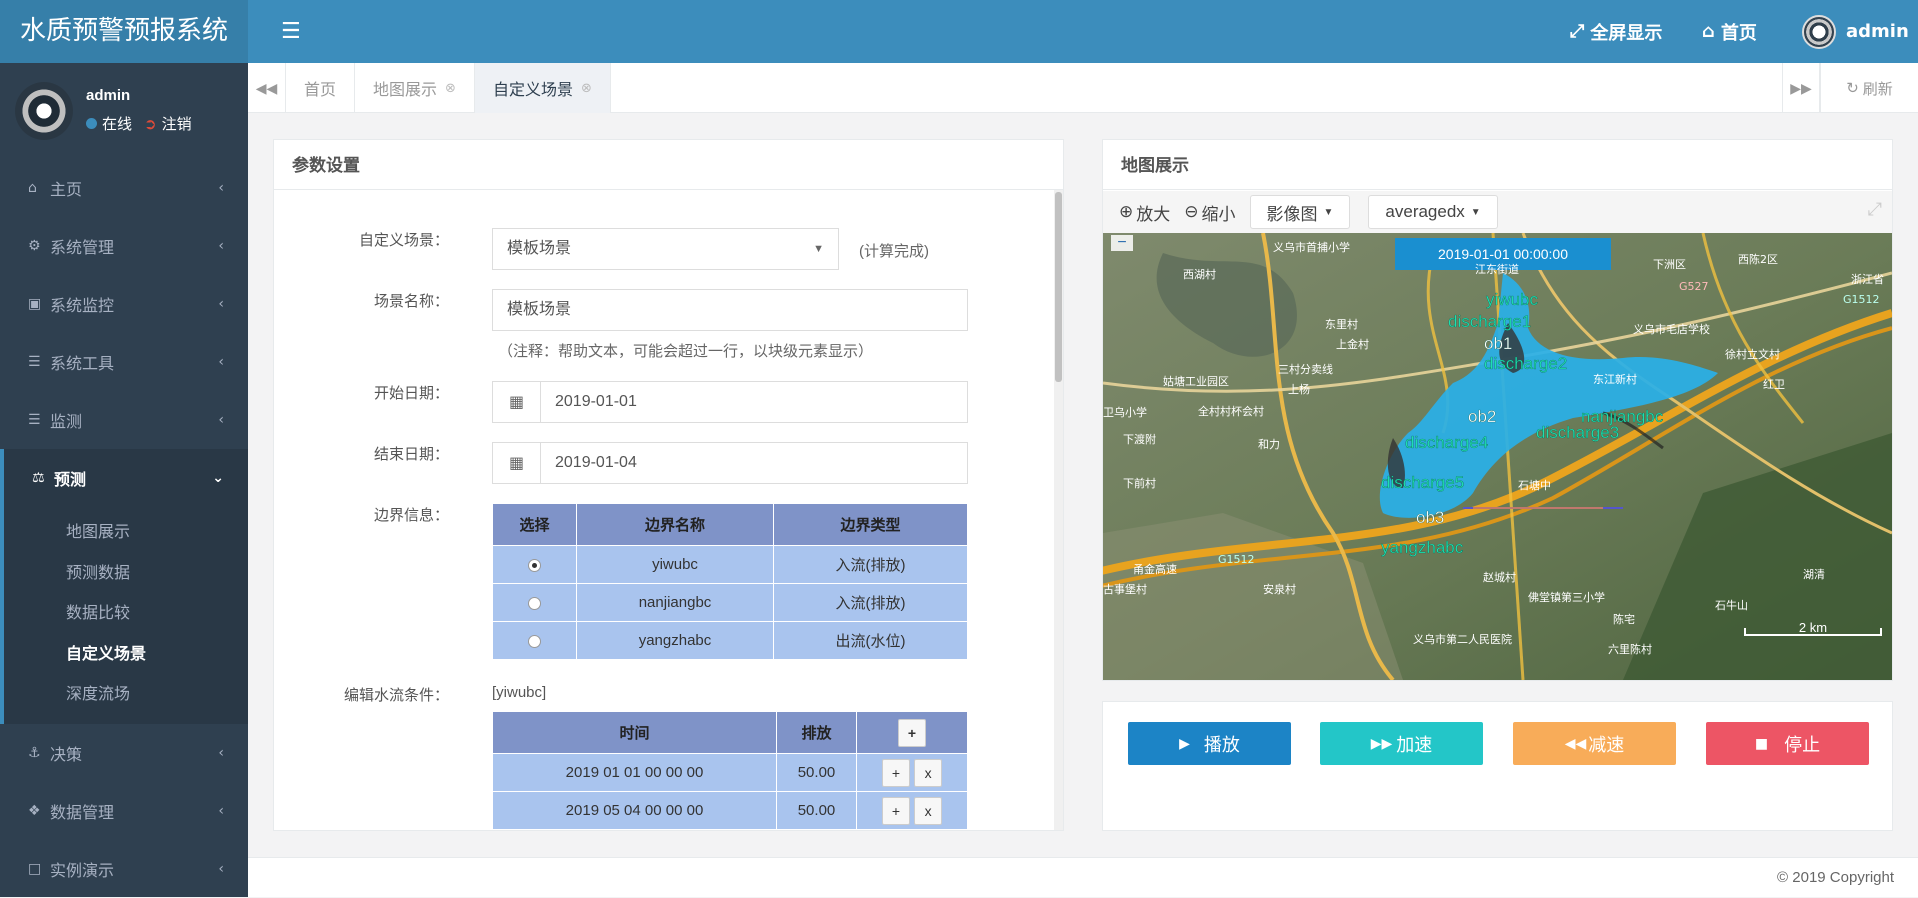  Describe the element at coordinates (730, 564) in the screenshot. I see `table-row: yiwubc 入流(排放)` at that location.